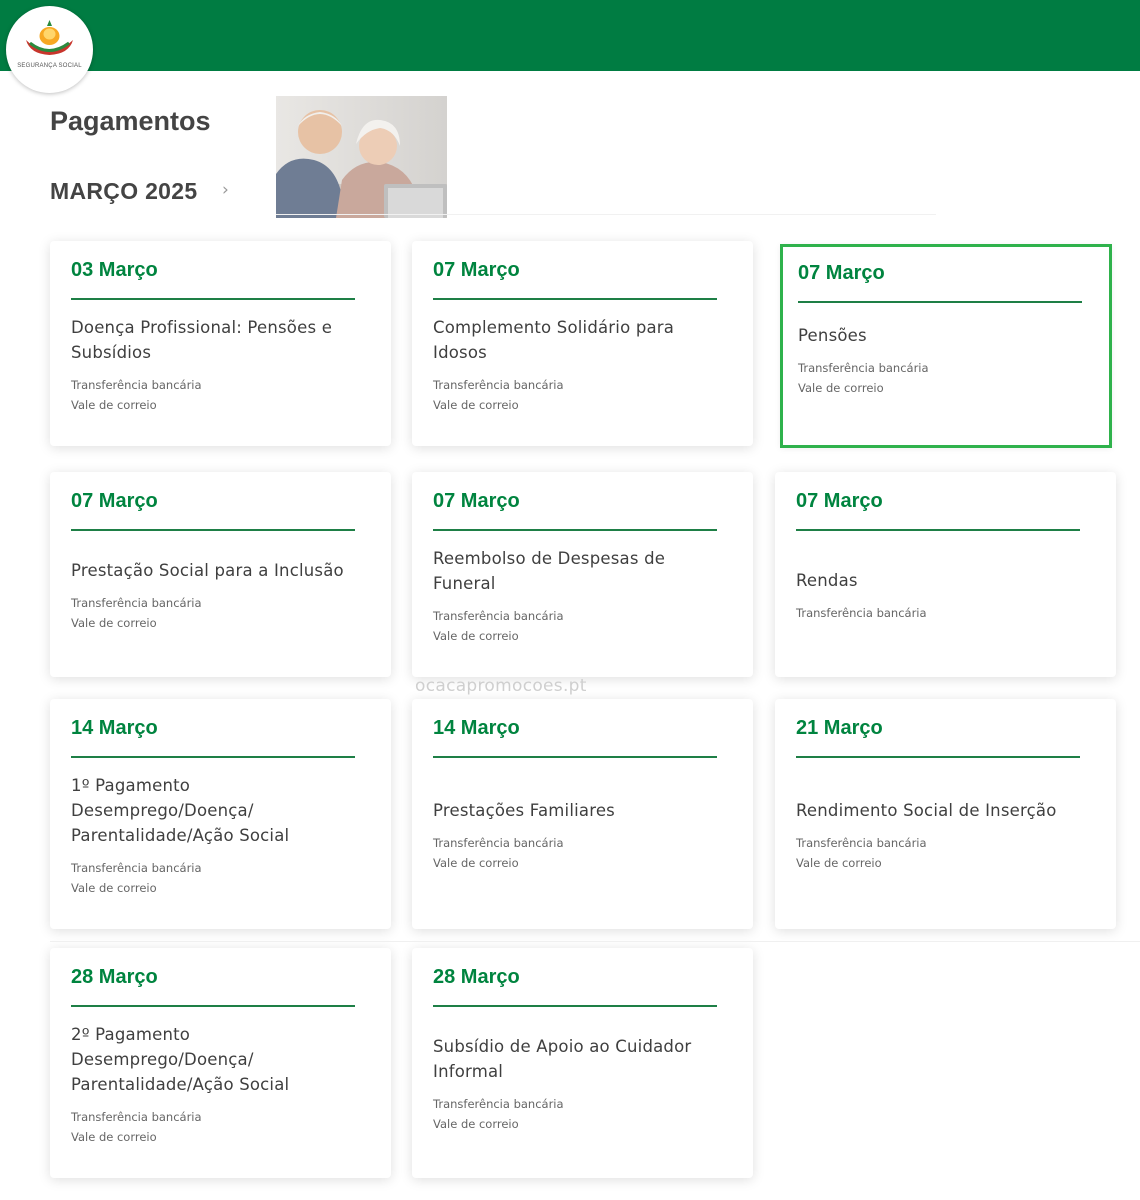 The height and width of the screenshot is (1200, 1140). I want to click on photo-elderly-couple, so click(361, 157).